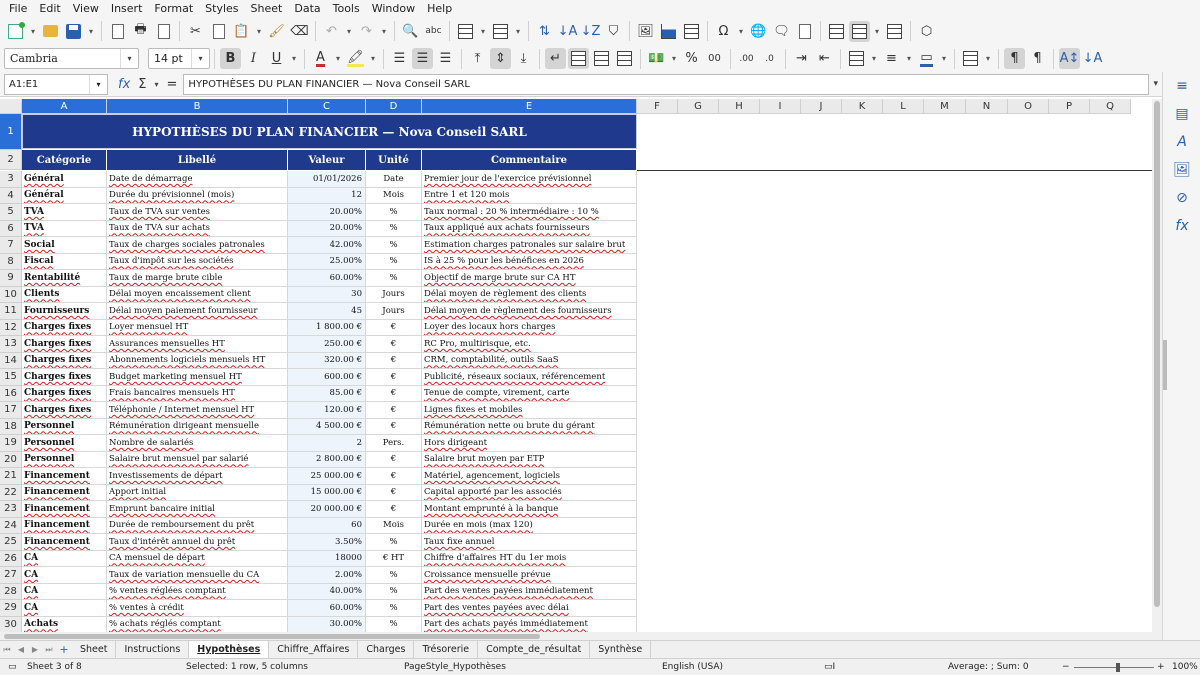 The height and width of the screenshot is (675, 1200). What do you see at coordinates (894, 31) in the screenshot?
I see `split-window-button` at bounding box center [894, 31].